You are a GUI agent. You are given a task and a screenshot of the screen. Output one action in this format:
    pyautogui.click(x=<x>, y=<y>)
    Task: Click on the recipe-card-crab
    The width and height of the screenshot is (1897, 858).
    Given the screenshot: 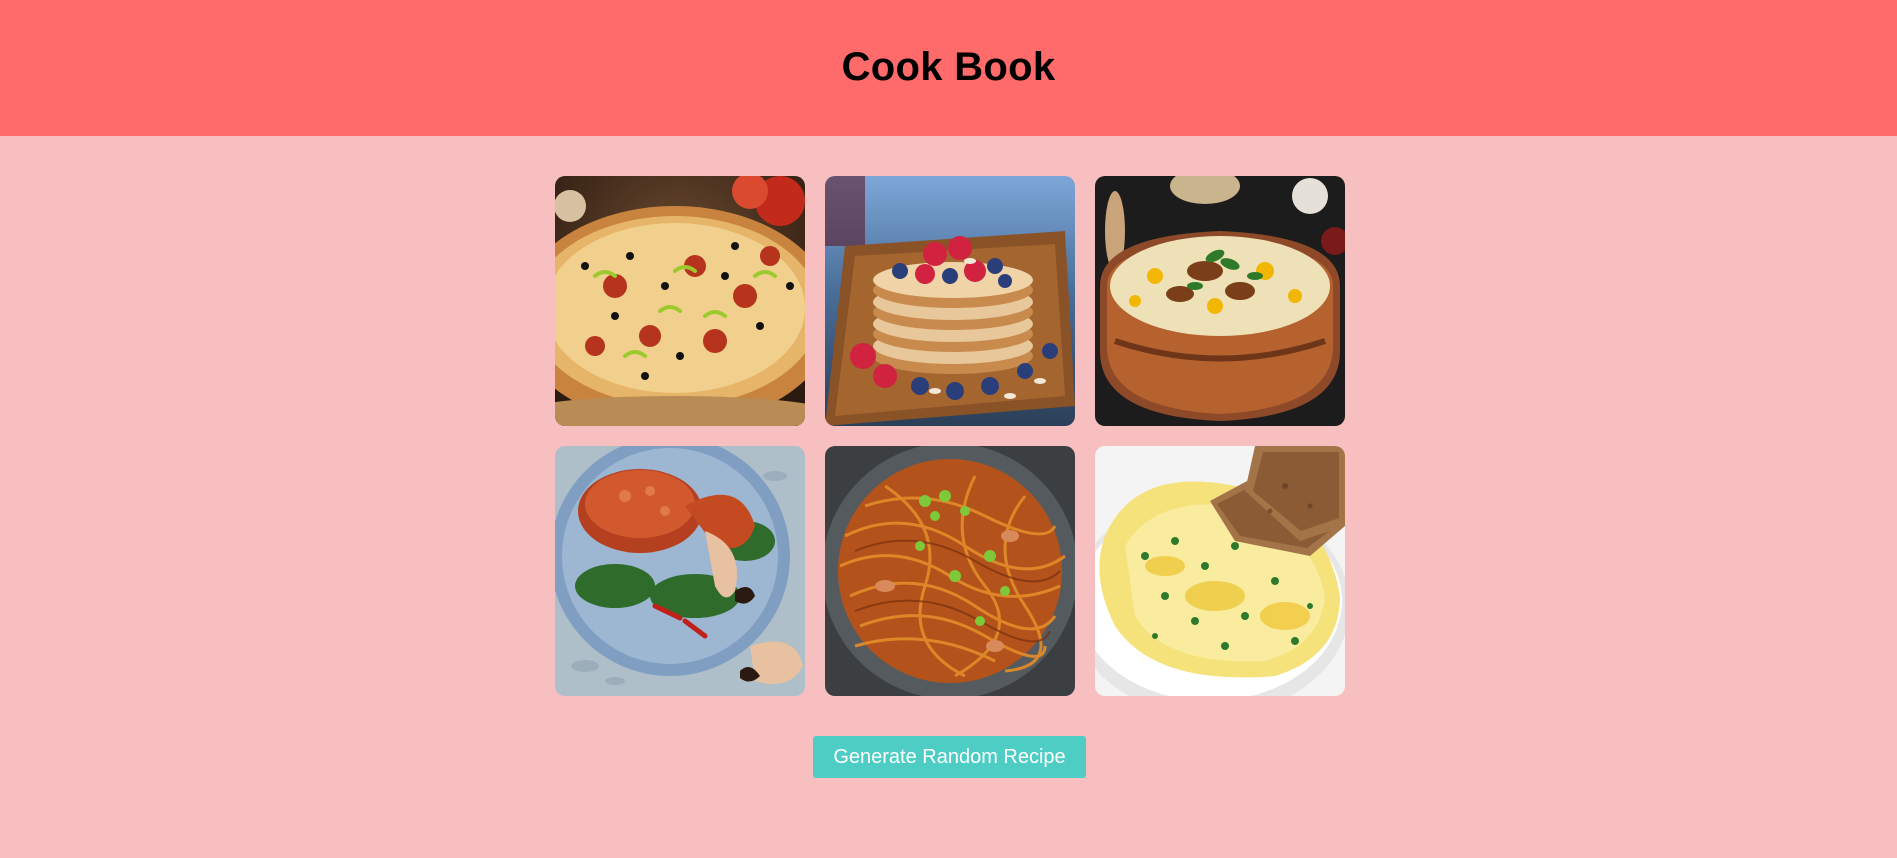 What is the action you would take?
    pyautogui.click(x=680, y=571)
    